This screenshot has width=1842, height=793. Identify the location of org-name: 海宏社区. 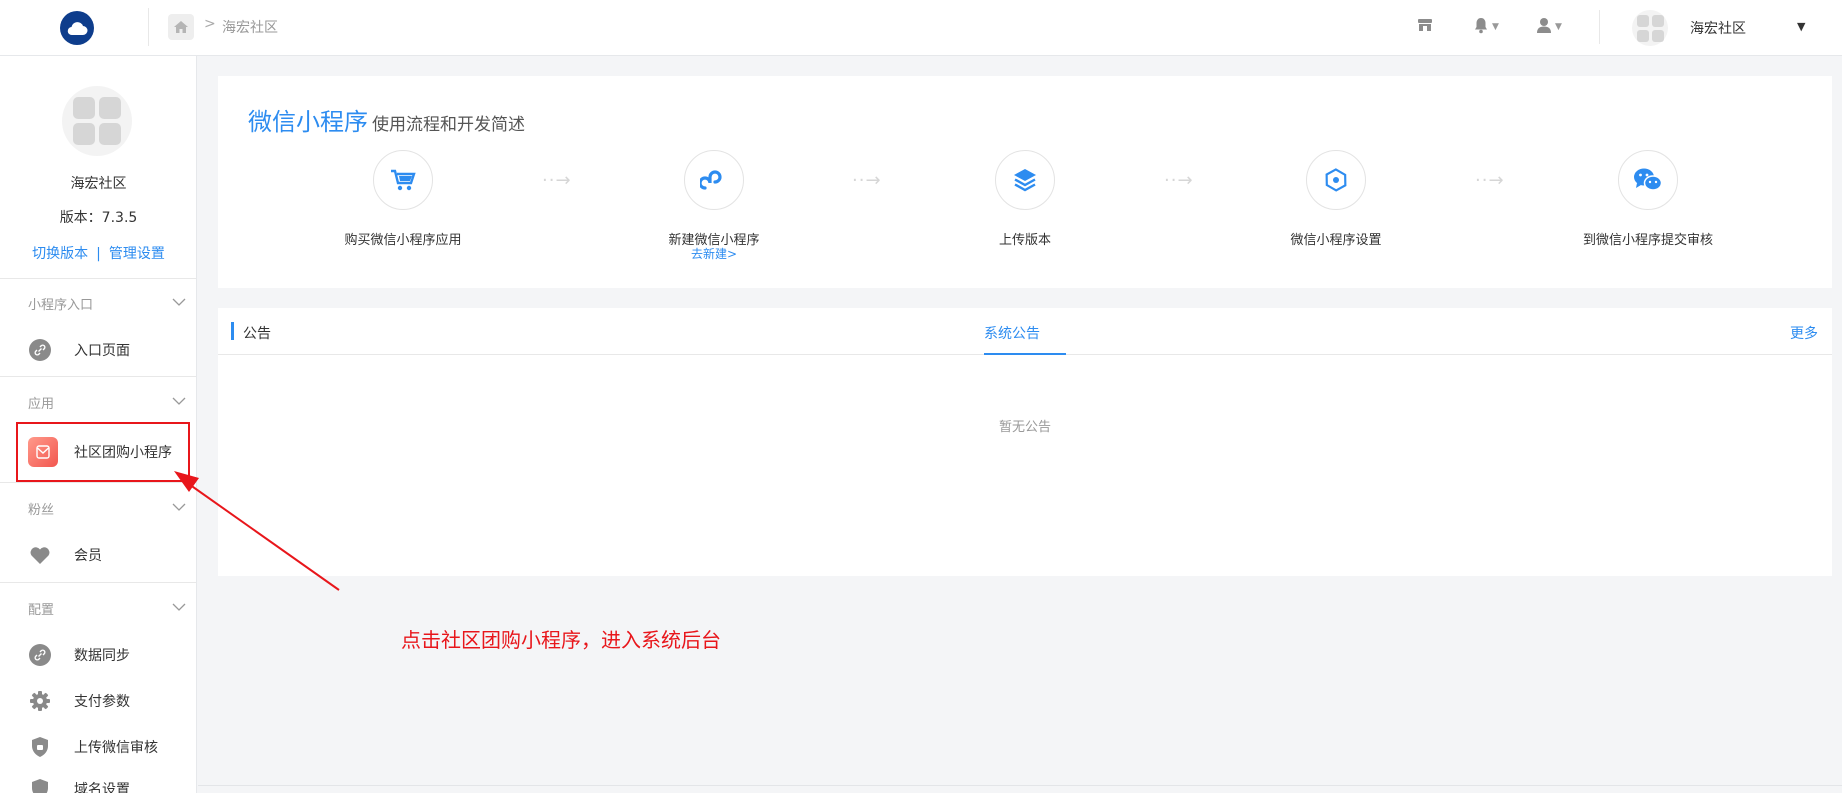
(98, 184).